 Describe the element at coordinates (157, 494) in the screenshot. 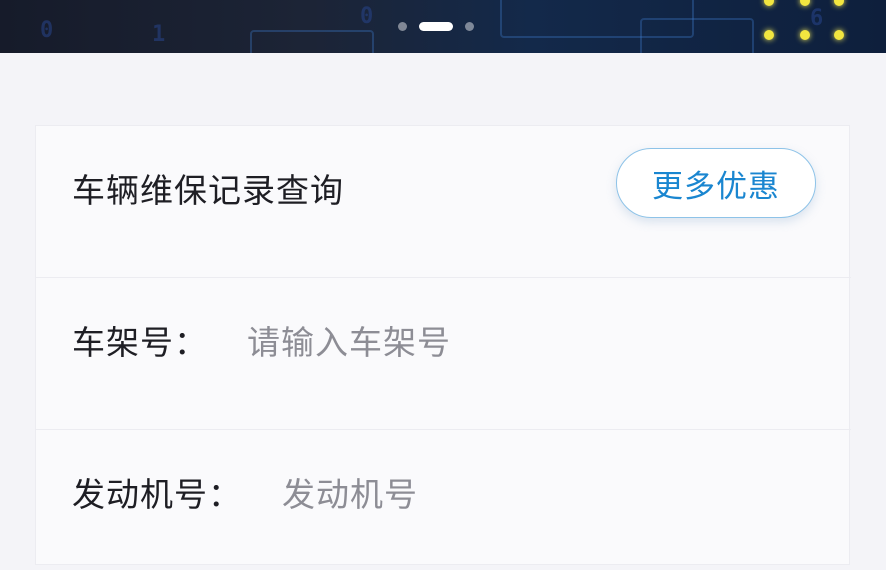

I see `engine-number-label: 发动机号：` at that location.